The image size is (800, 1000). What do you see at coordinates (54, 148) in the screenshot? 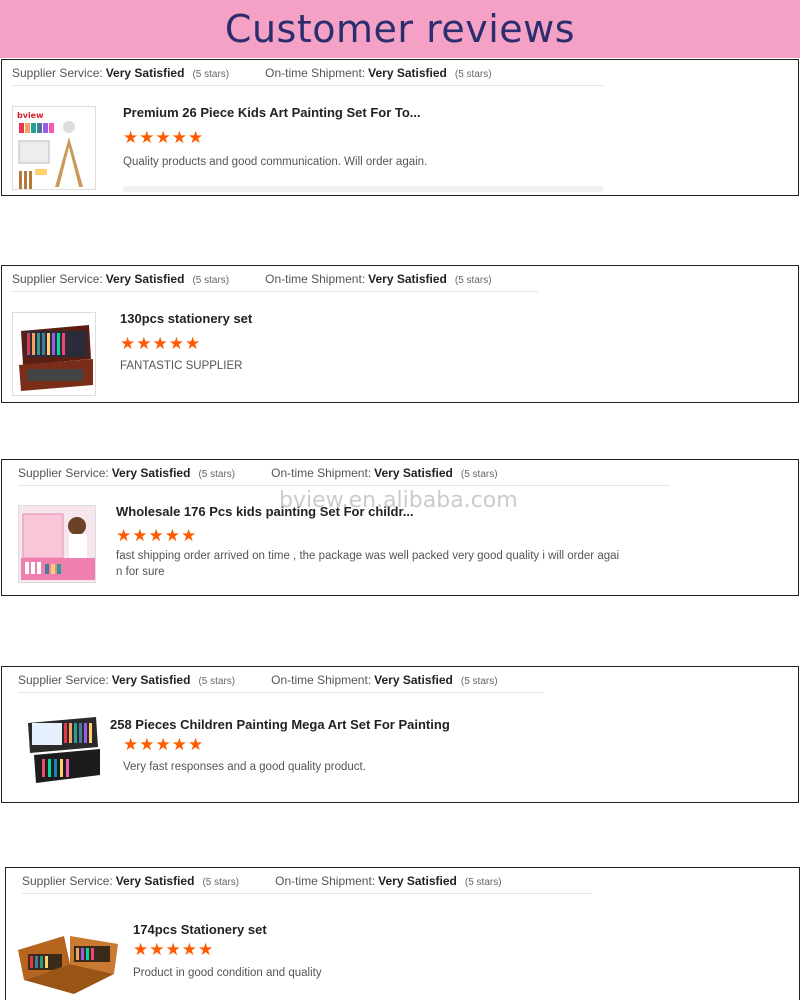
I see `product-image: bview` at bounding box center [54, 148].